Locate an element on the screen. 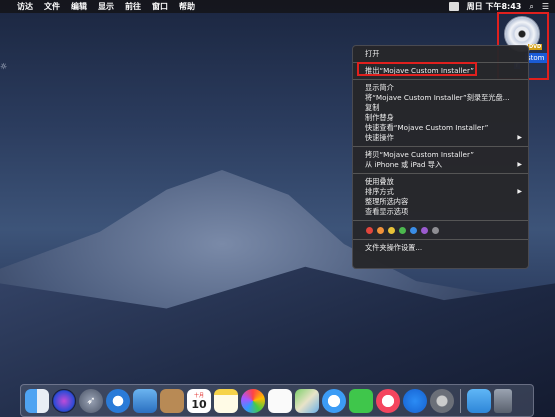 The height and width of the screenshot is (417, 555). eject-highlight-box is located at coordinates (417, 69).